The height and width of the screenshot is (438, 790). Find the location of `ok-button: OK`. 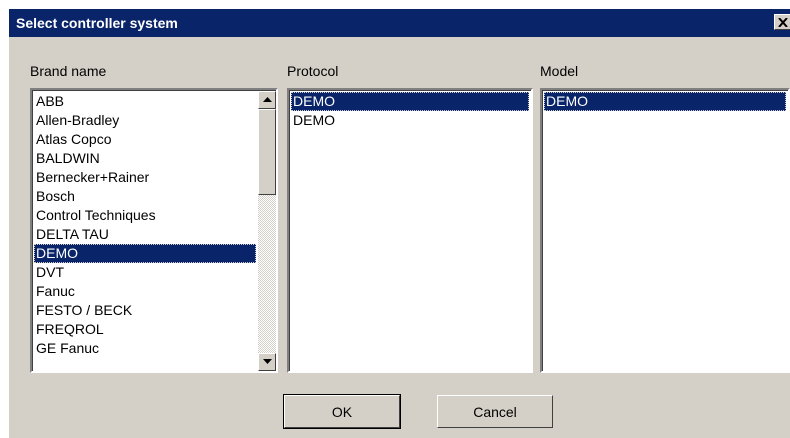

ok-button: OK is located at coordinates (342, 411).